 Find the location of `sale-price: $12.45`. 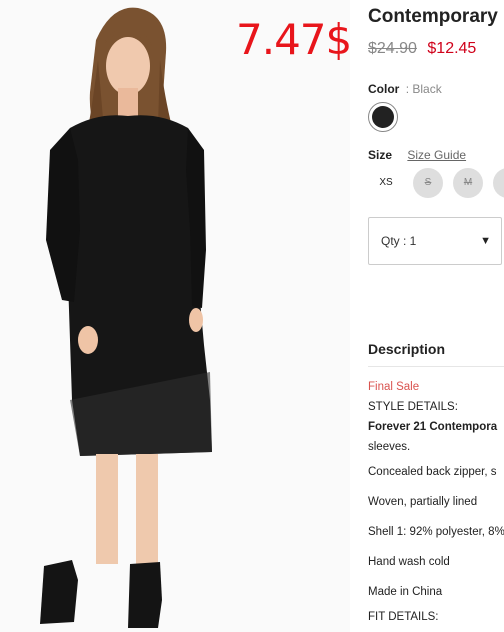

sale-price: $12.45 is located at coordinates (452, 48).